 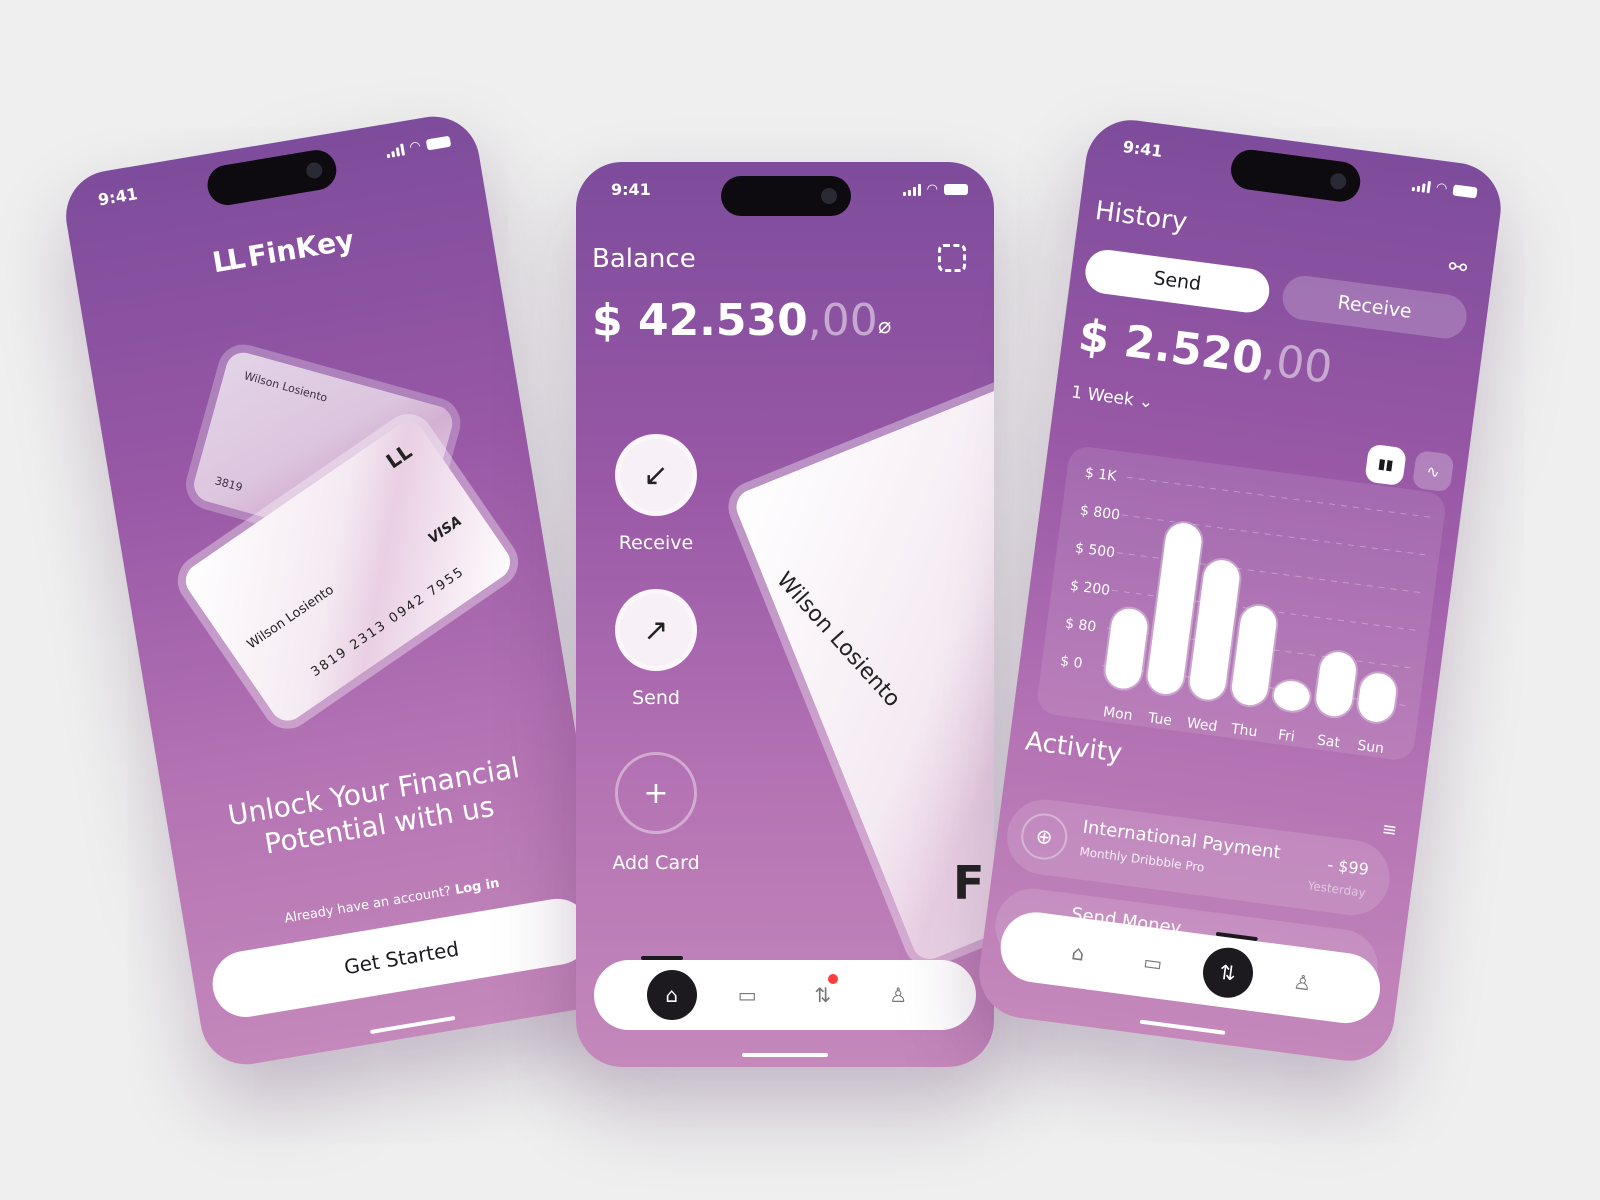 I want to click on card-logo: F, so click(x=968, y=883).